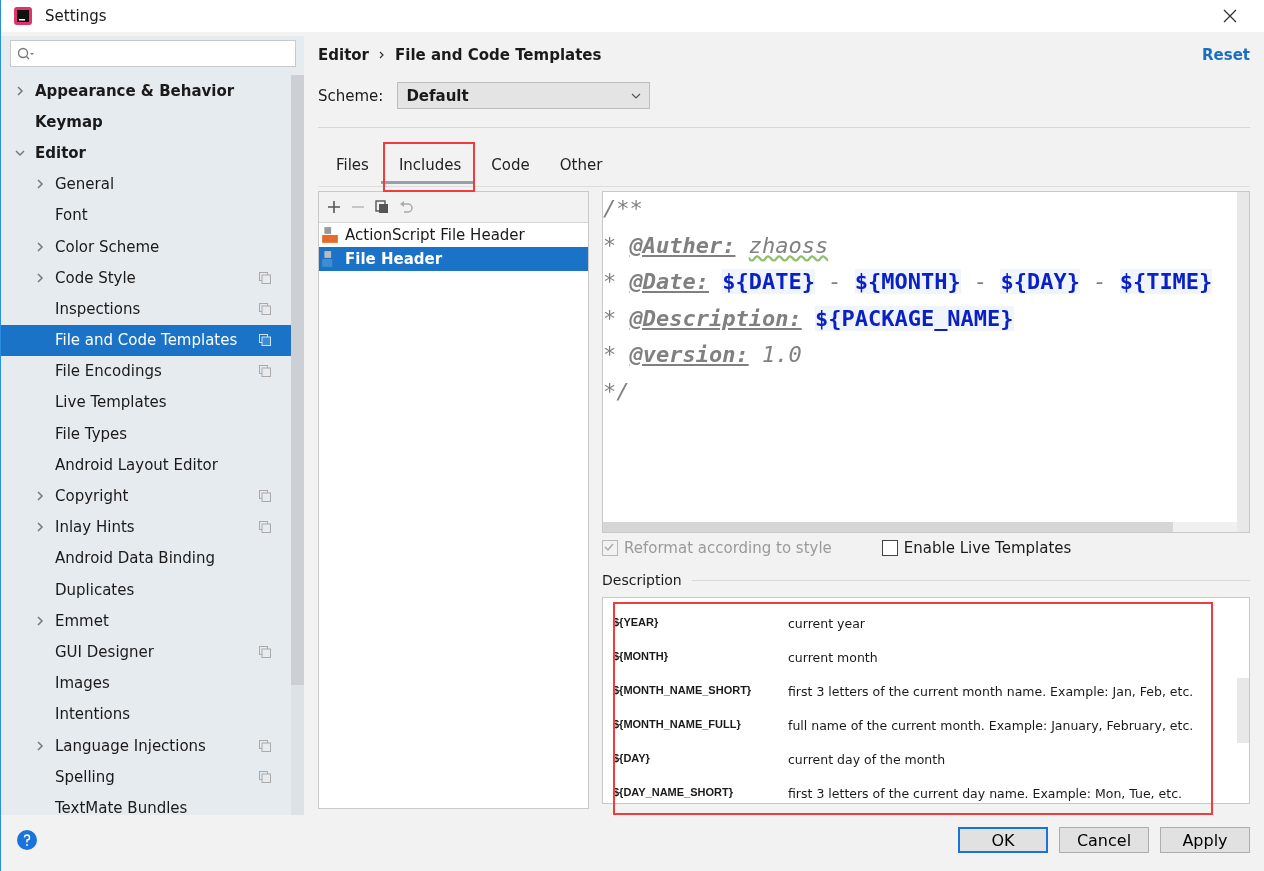 This screenshot has height=871, width=1264. I want to click on tree-item: Spelling, so click(146, 777).